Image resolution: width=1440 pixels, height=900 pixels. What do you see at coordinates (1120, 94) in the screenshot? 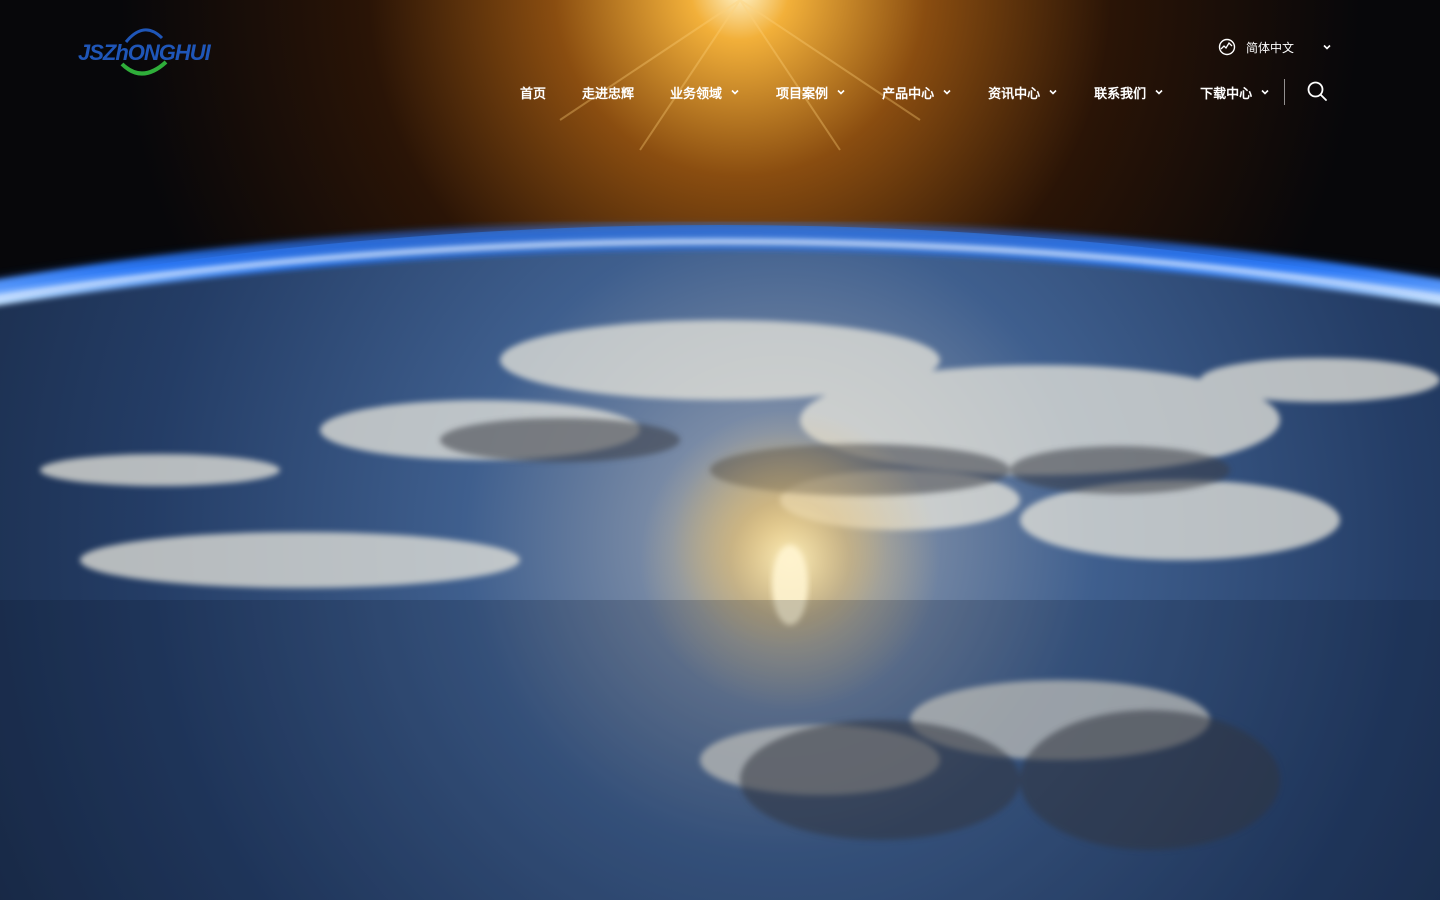
I see `nav-label: 联系我们` at bounding box center [1120, 94].